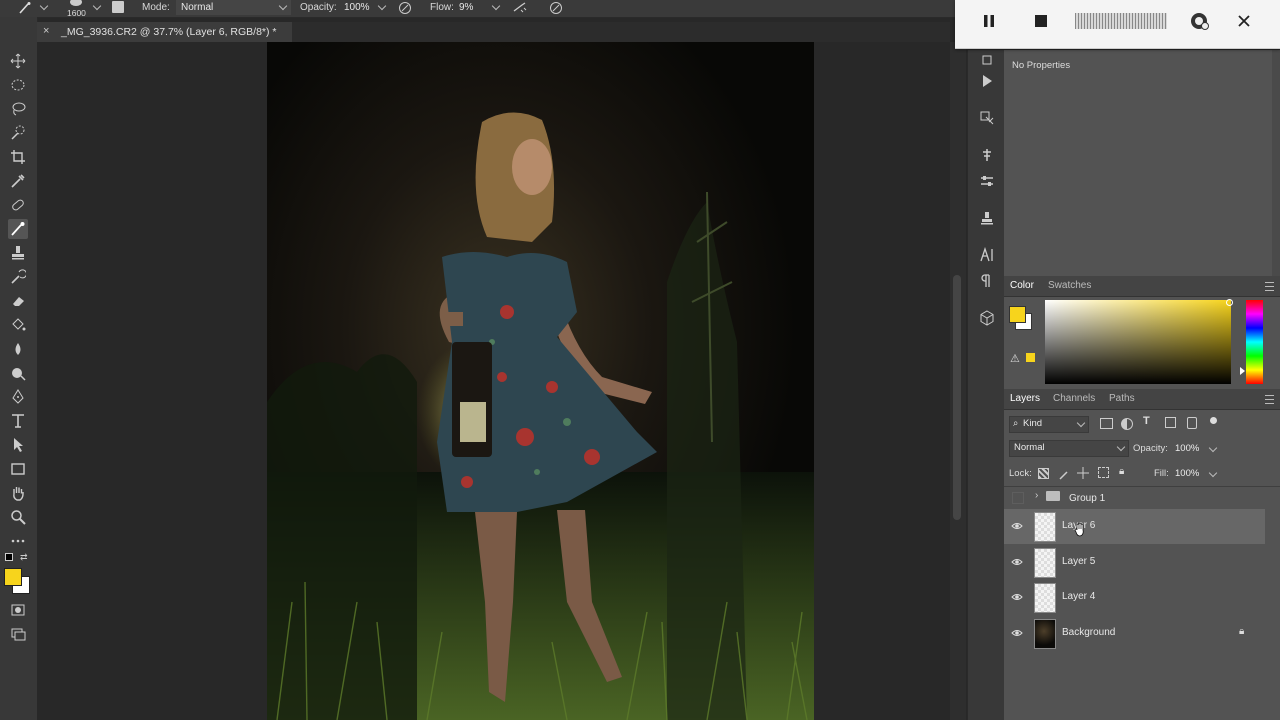 This screenshot has width=1280, height=720. I want to click on color-picker-field, so click(1138, 342).